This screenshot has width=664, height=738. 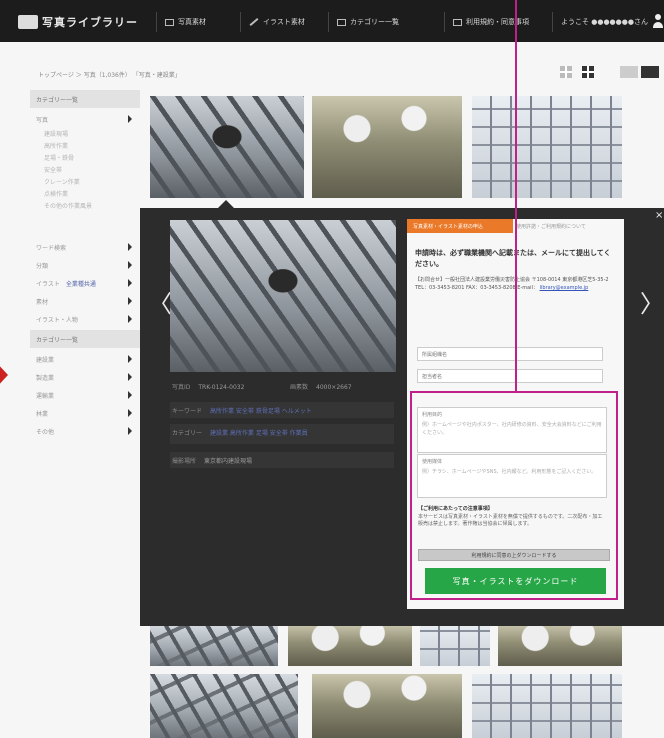 I want to click on sidebar-item-keyword: ワード検索, so click(x=85, y=247).